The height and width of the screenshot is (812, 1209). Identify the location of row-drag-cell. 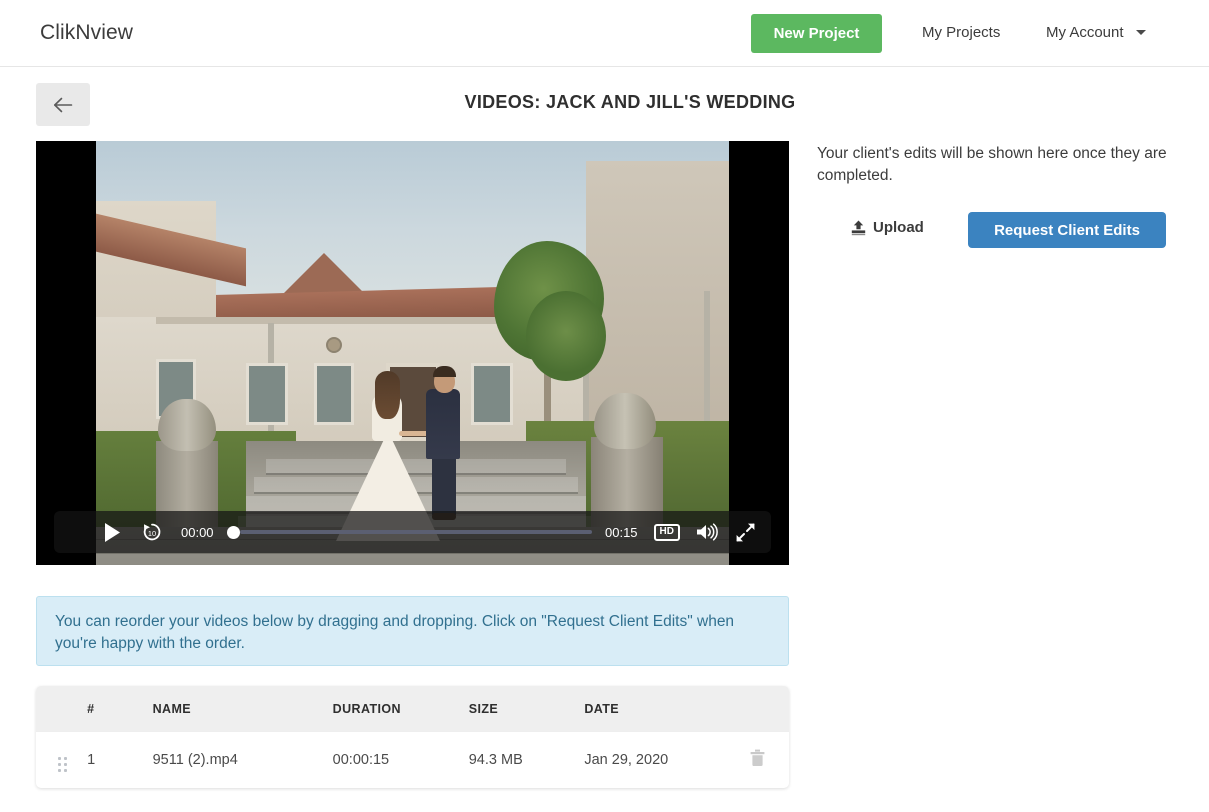
(62, 759).